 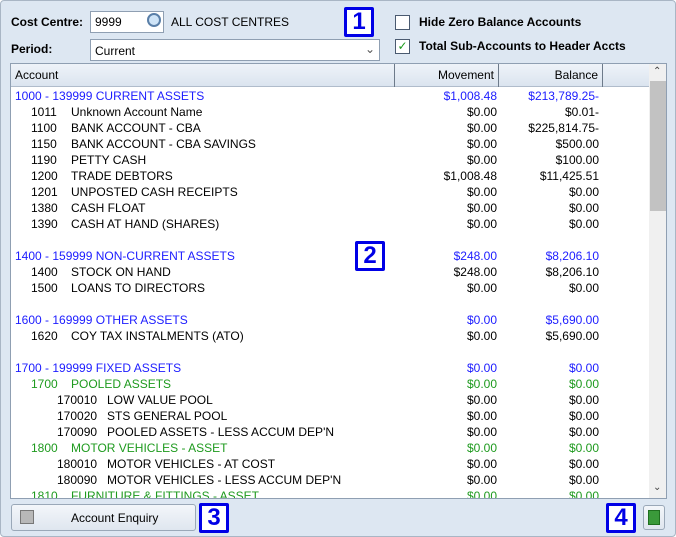 What do you see at coordinates (522, 46) in the screenshot?
I see `total-sub-label: Total Sub-Accounts to Header Accts` at bounding box center [522, 46].